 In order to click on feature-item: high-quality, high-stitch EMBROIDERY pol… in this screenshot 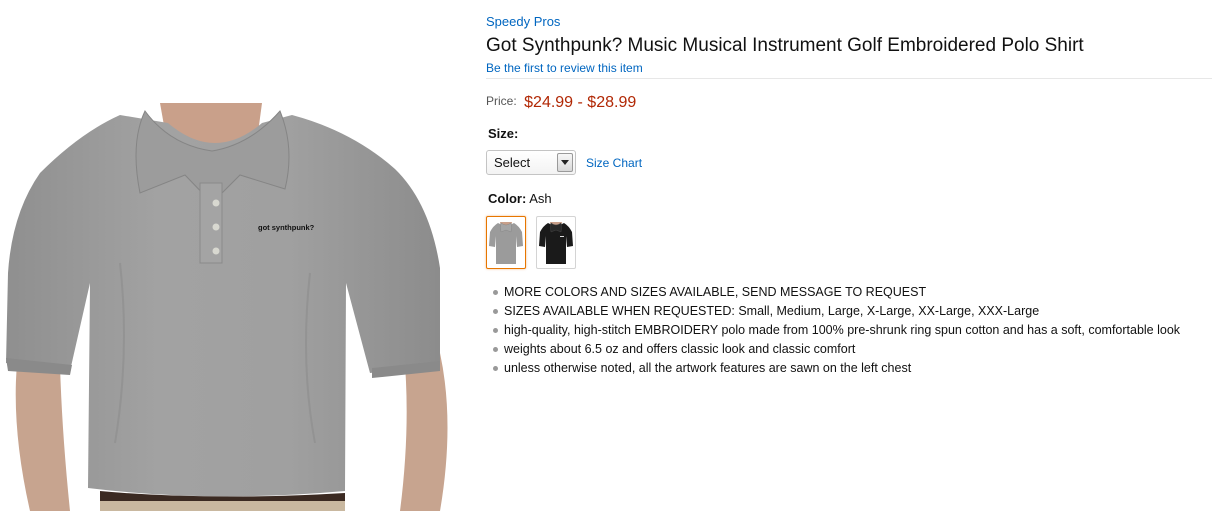, I will do `click(854, 331)`.